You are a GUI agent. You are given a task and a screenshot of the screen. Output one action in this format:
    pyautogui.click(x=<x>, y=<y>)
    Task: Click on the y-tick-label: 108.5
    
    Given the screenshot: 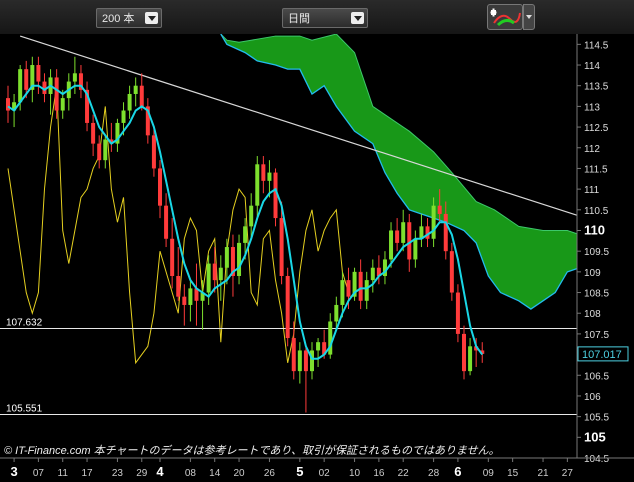 What is the action you would take?
    pyautogui.click(x=596, y=294)
    